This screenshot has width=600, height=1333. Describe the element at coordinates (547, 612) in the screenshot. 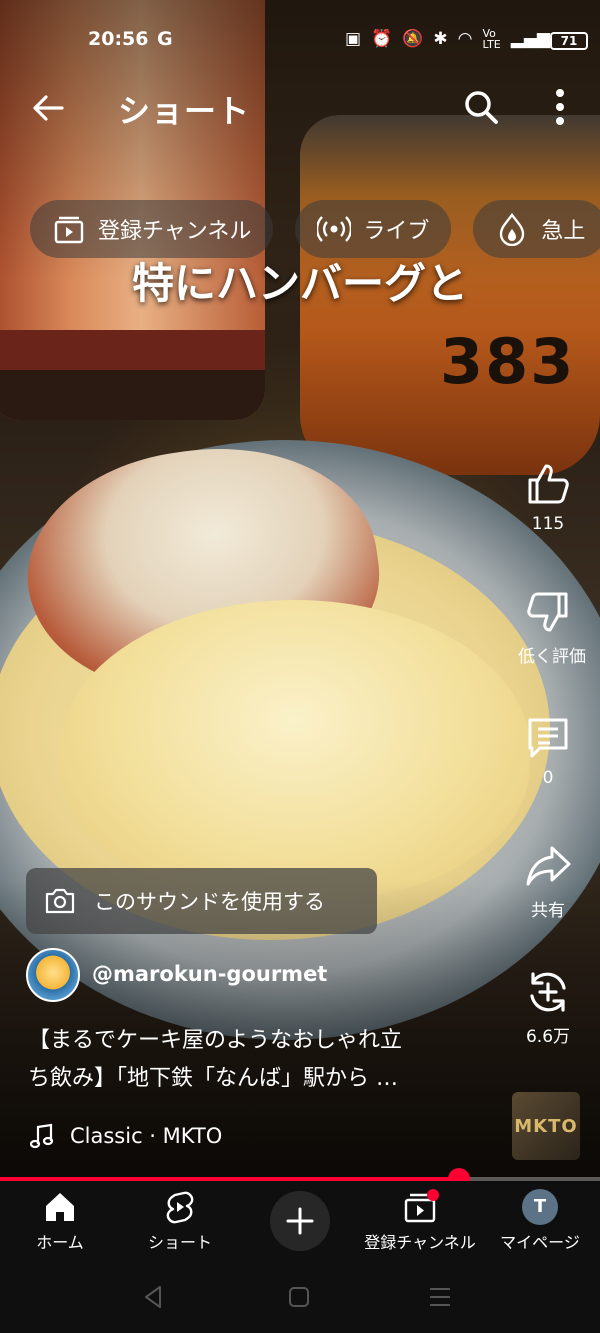

I see `thumb-down-icon` at that location.